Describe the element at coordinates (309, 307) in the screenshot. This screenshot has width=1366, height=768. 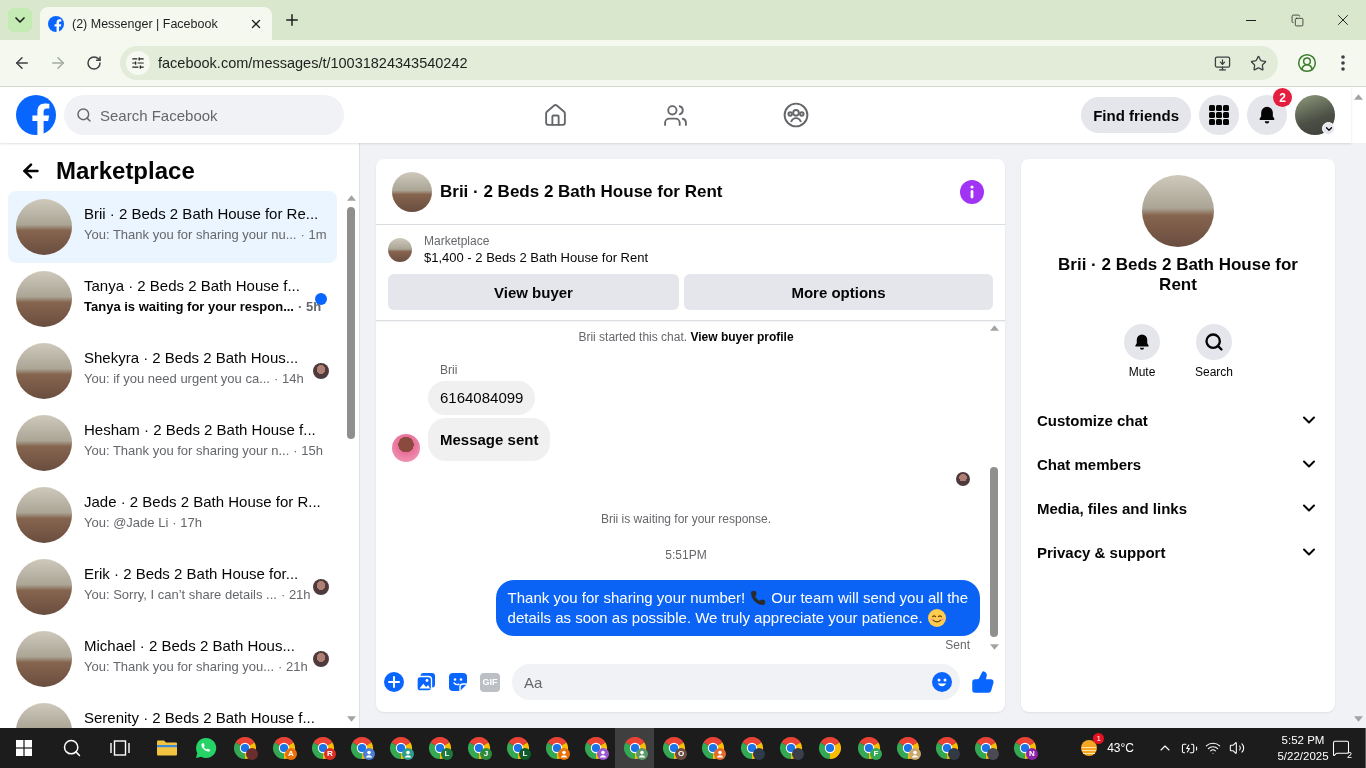
I see `message-time: · 5h` at that location.